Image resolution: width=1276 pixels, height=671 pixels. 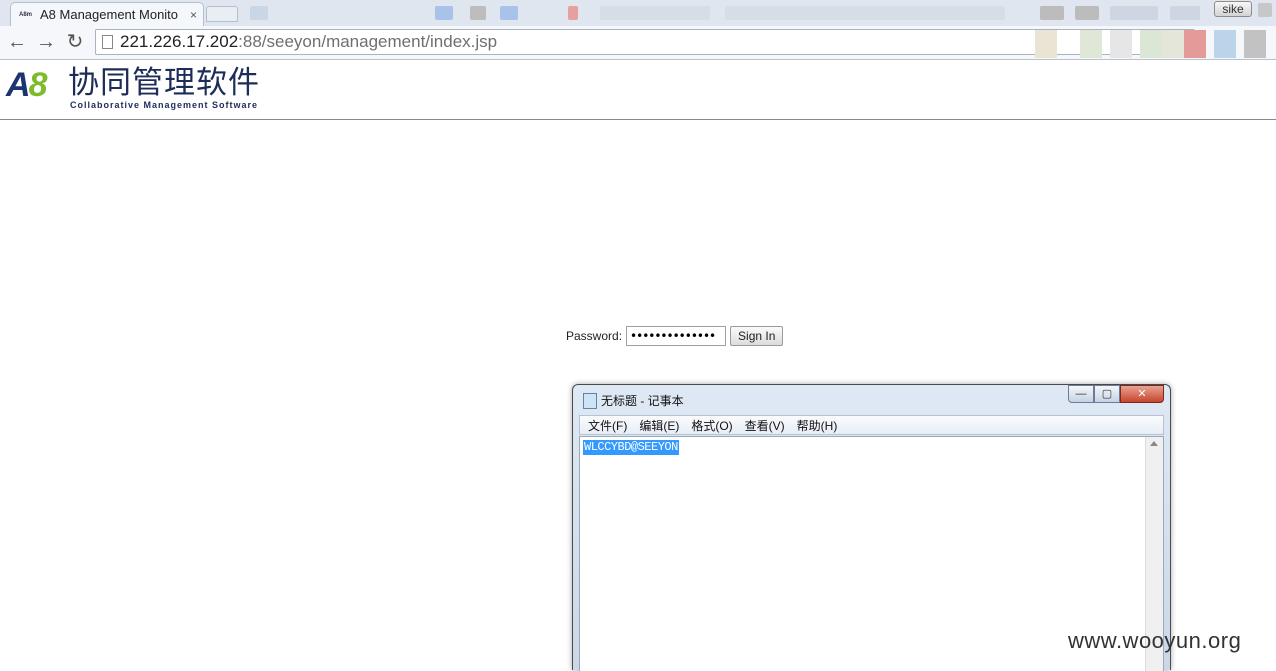 I want to click on menu-file: 文件(F), so click(x=607, y=425).